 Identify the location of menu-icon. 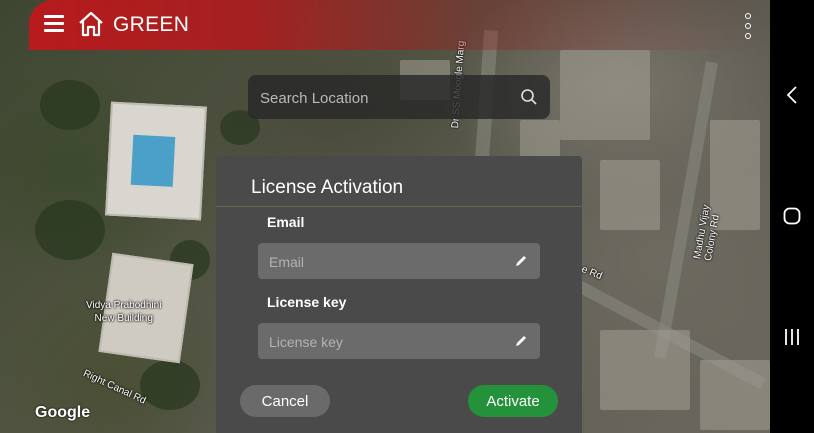
(54, 24).